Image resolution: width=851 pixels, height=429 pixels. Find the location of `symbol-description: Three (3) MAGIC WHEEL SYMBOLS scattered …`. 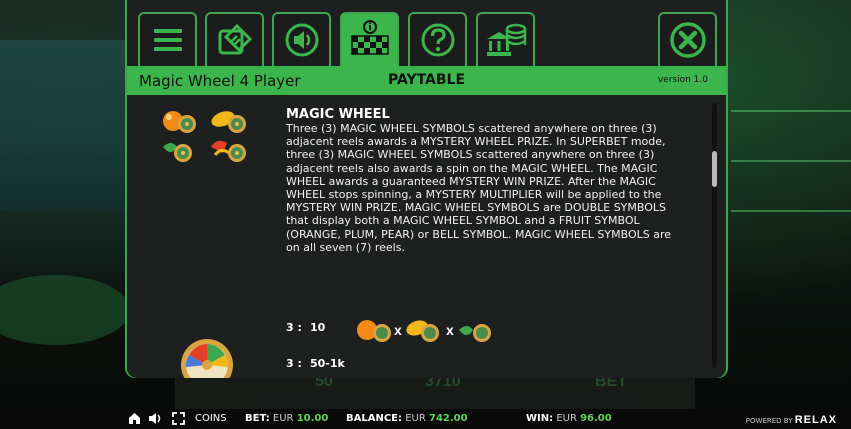

symbol-description: Three (3) MAGIC WHEEL SYMBOLS scattered … is located at coordinates (479, 188).